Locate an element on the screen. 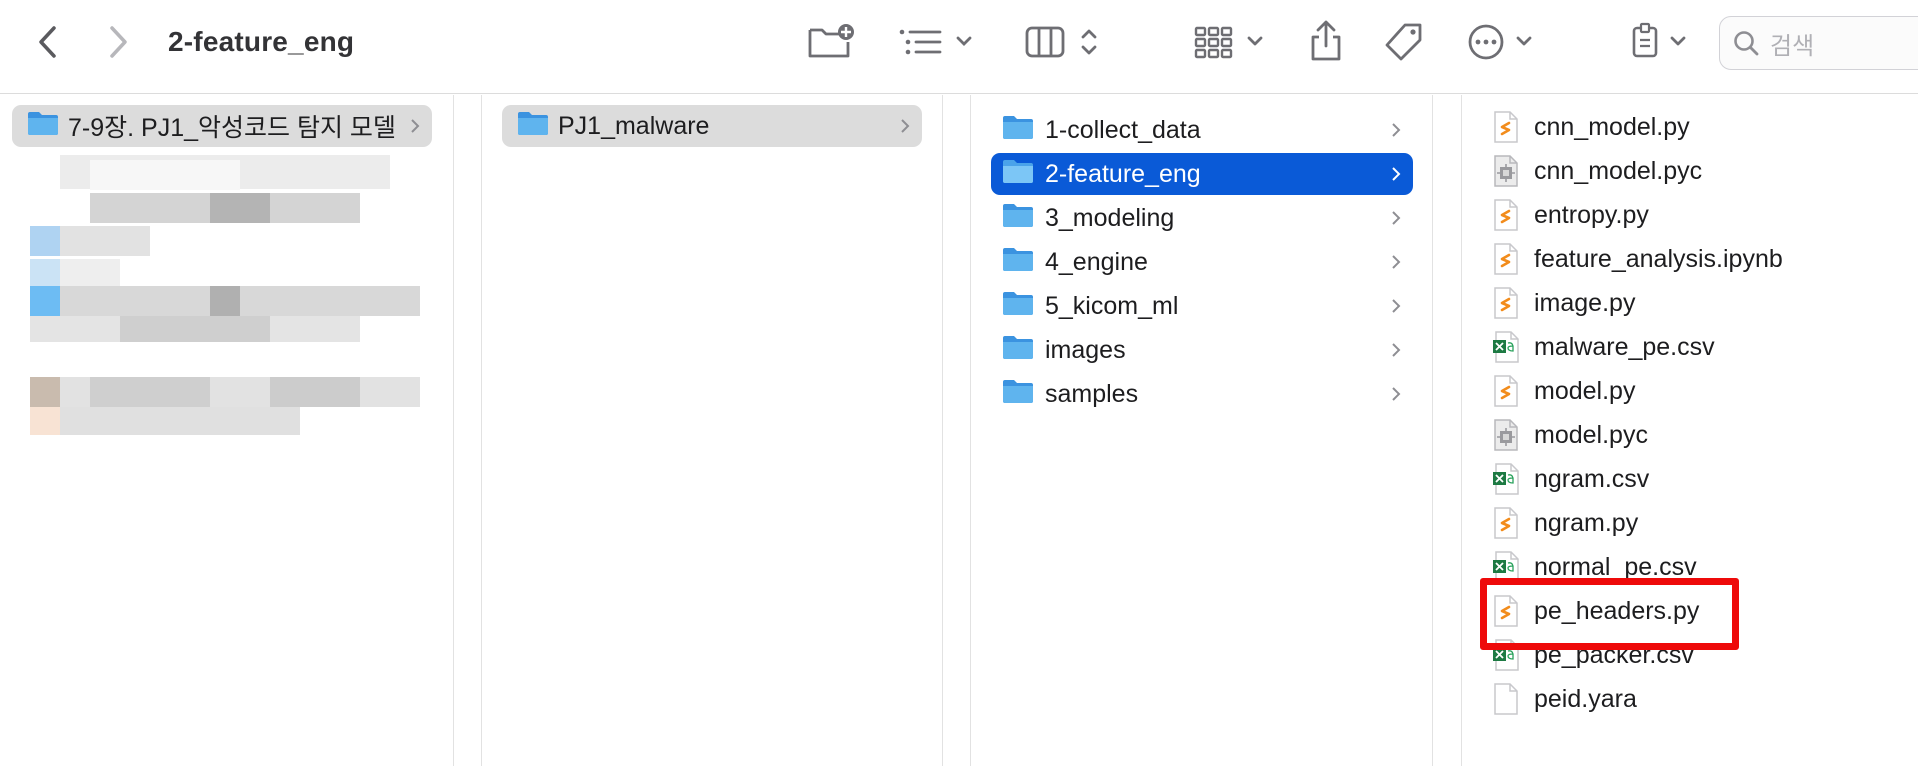 The height and width of the screenshot is (766, 1918). file-row: peid.yara is located at coordinates (1564, 699).